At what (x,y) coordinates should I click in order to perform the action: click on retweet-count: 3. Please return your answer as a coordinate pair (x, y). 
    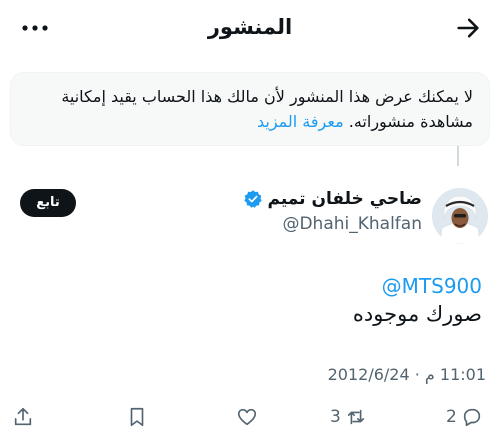
    Looking at the image, I should click on (335, 417).